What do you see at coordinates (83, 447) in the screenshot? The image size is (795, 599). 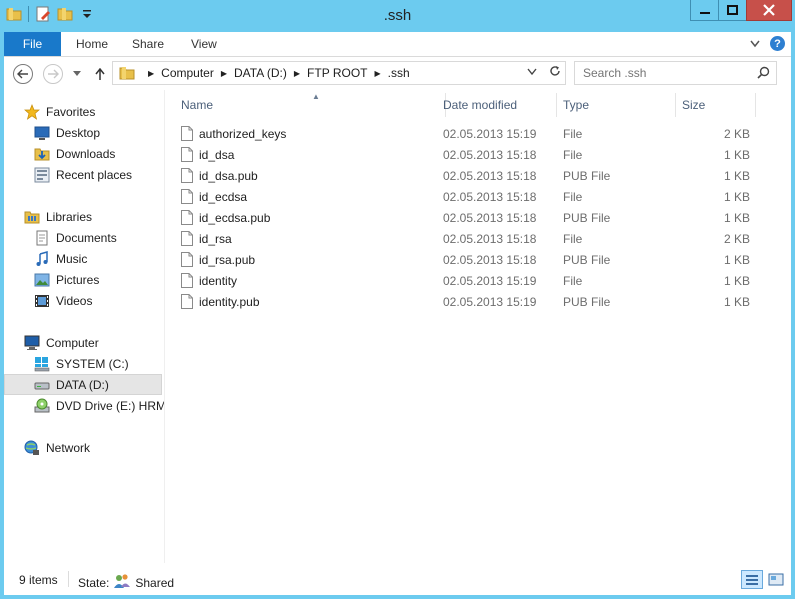 I see `nav-network: Network` at bounding box center [83, 447].